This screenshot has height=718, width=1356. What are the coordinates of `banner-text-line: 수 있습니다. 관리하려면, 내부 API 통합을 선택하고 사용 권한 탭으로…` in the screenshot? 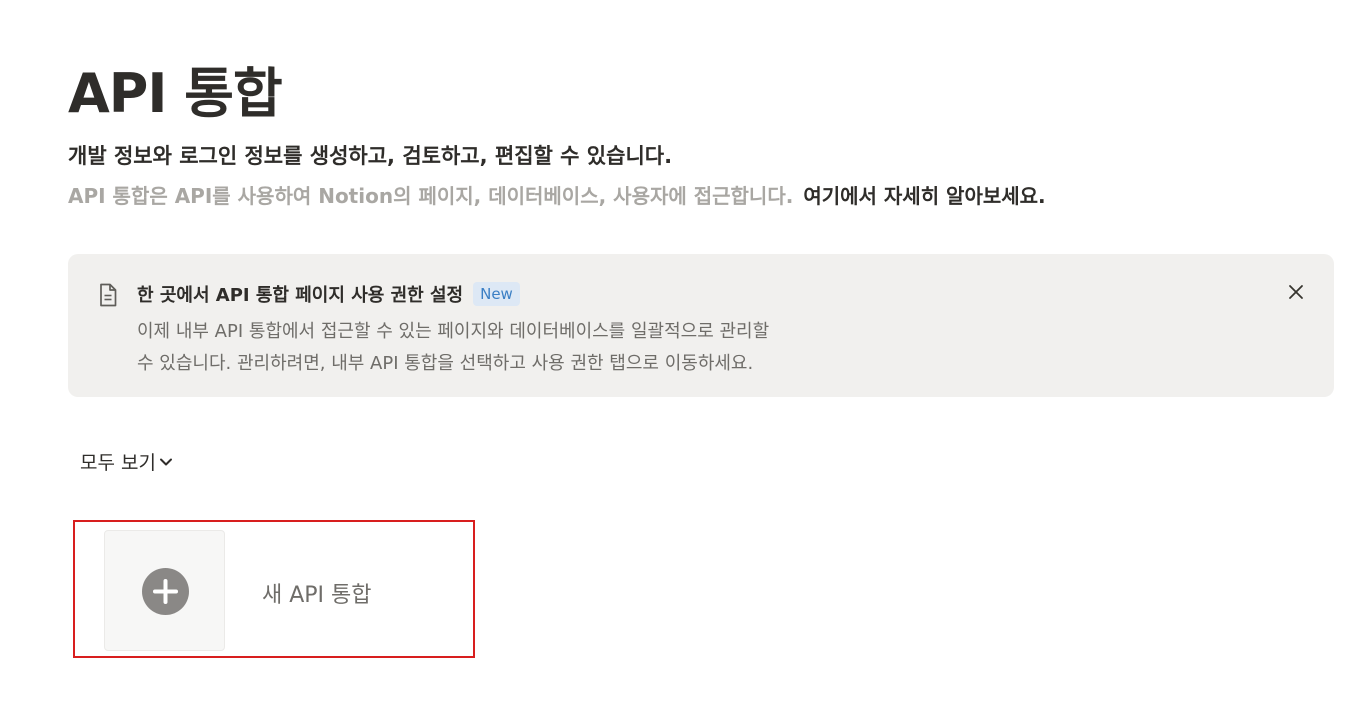 It's located at (445, 363).